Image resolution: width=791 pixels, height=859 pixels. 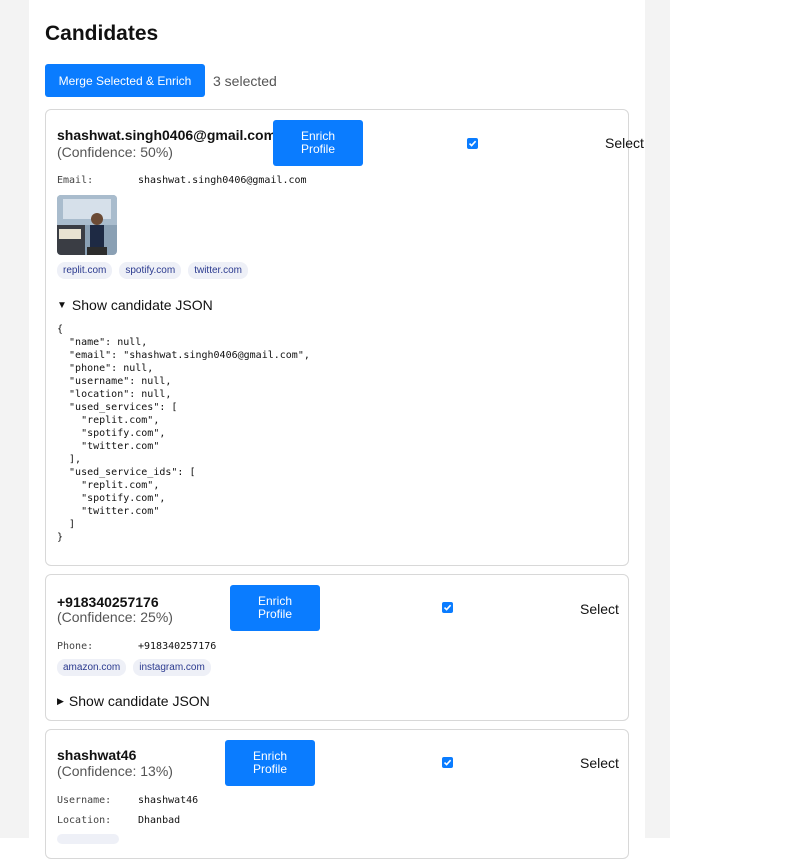 I want to click on page-title: Candidates, so click(x=102, y=33).